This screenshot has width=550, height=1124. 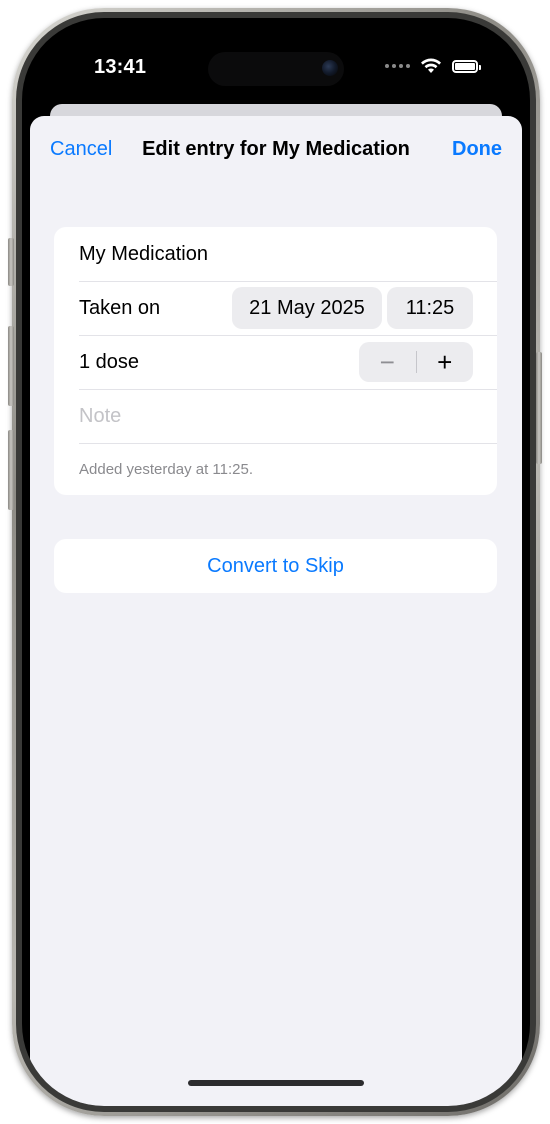 What do you see at coordinates (288, 469) in the screenshot?
I see `footer-row: Added yesterday at 11:25.` at bounding box center [288, 469].